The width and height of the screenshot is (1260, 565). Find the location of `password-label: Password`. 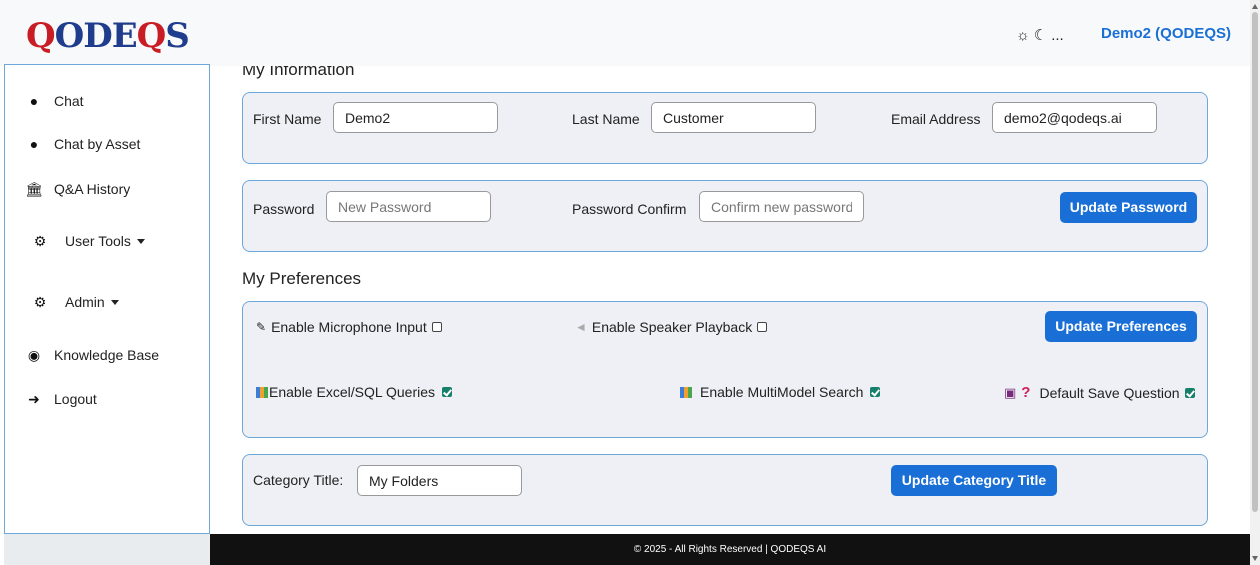

password-label: Password is located at coordinates (284, 209).